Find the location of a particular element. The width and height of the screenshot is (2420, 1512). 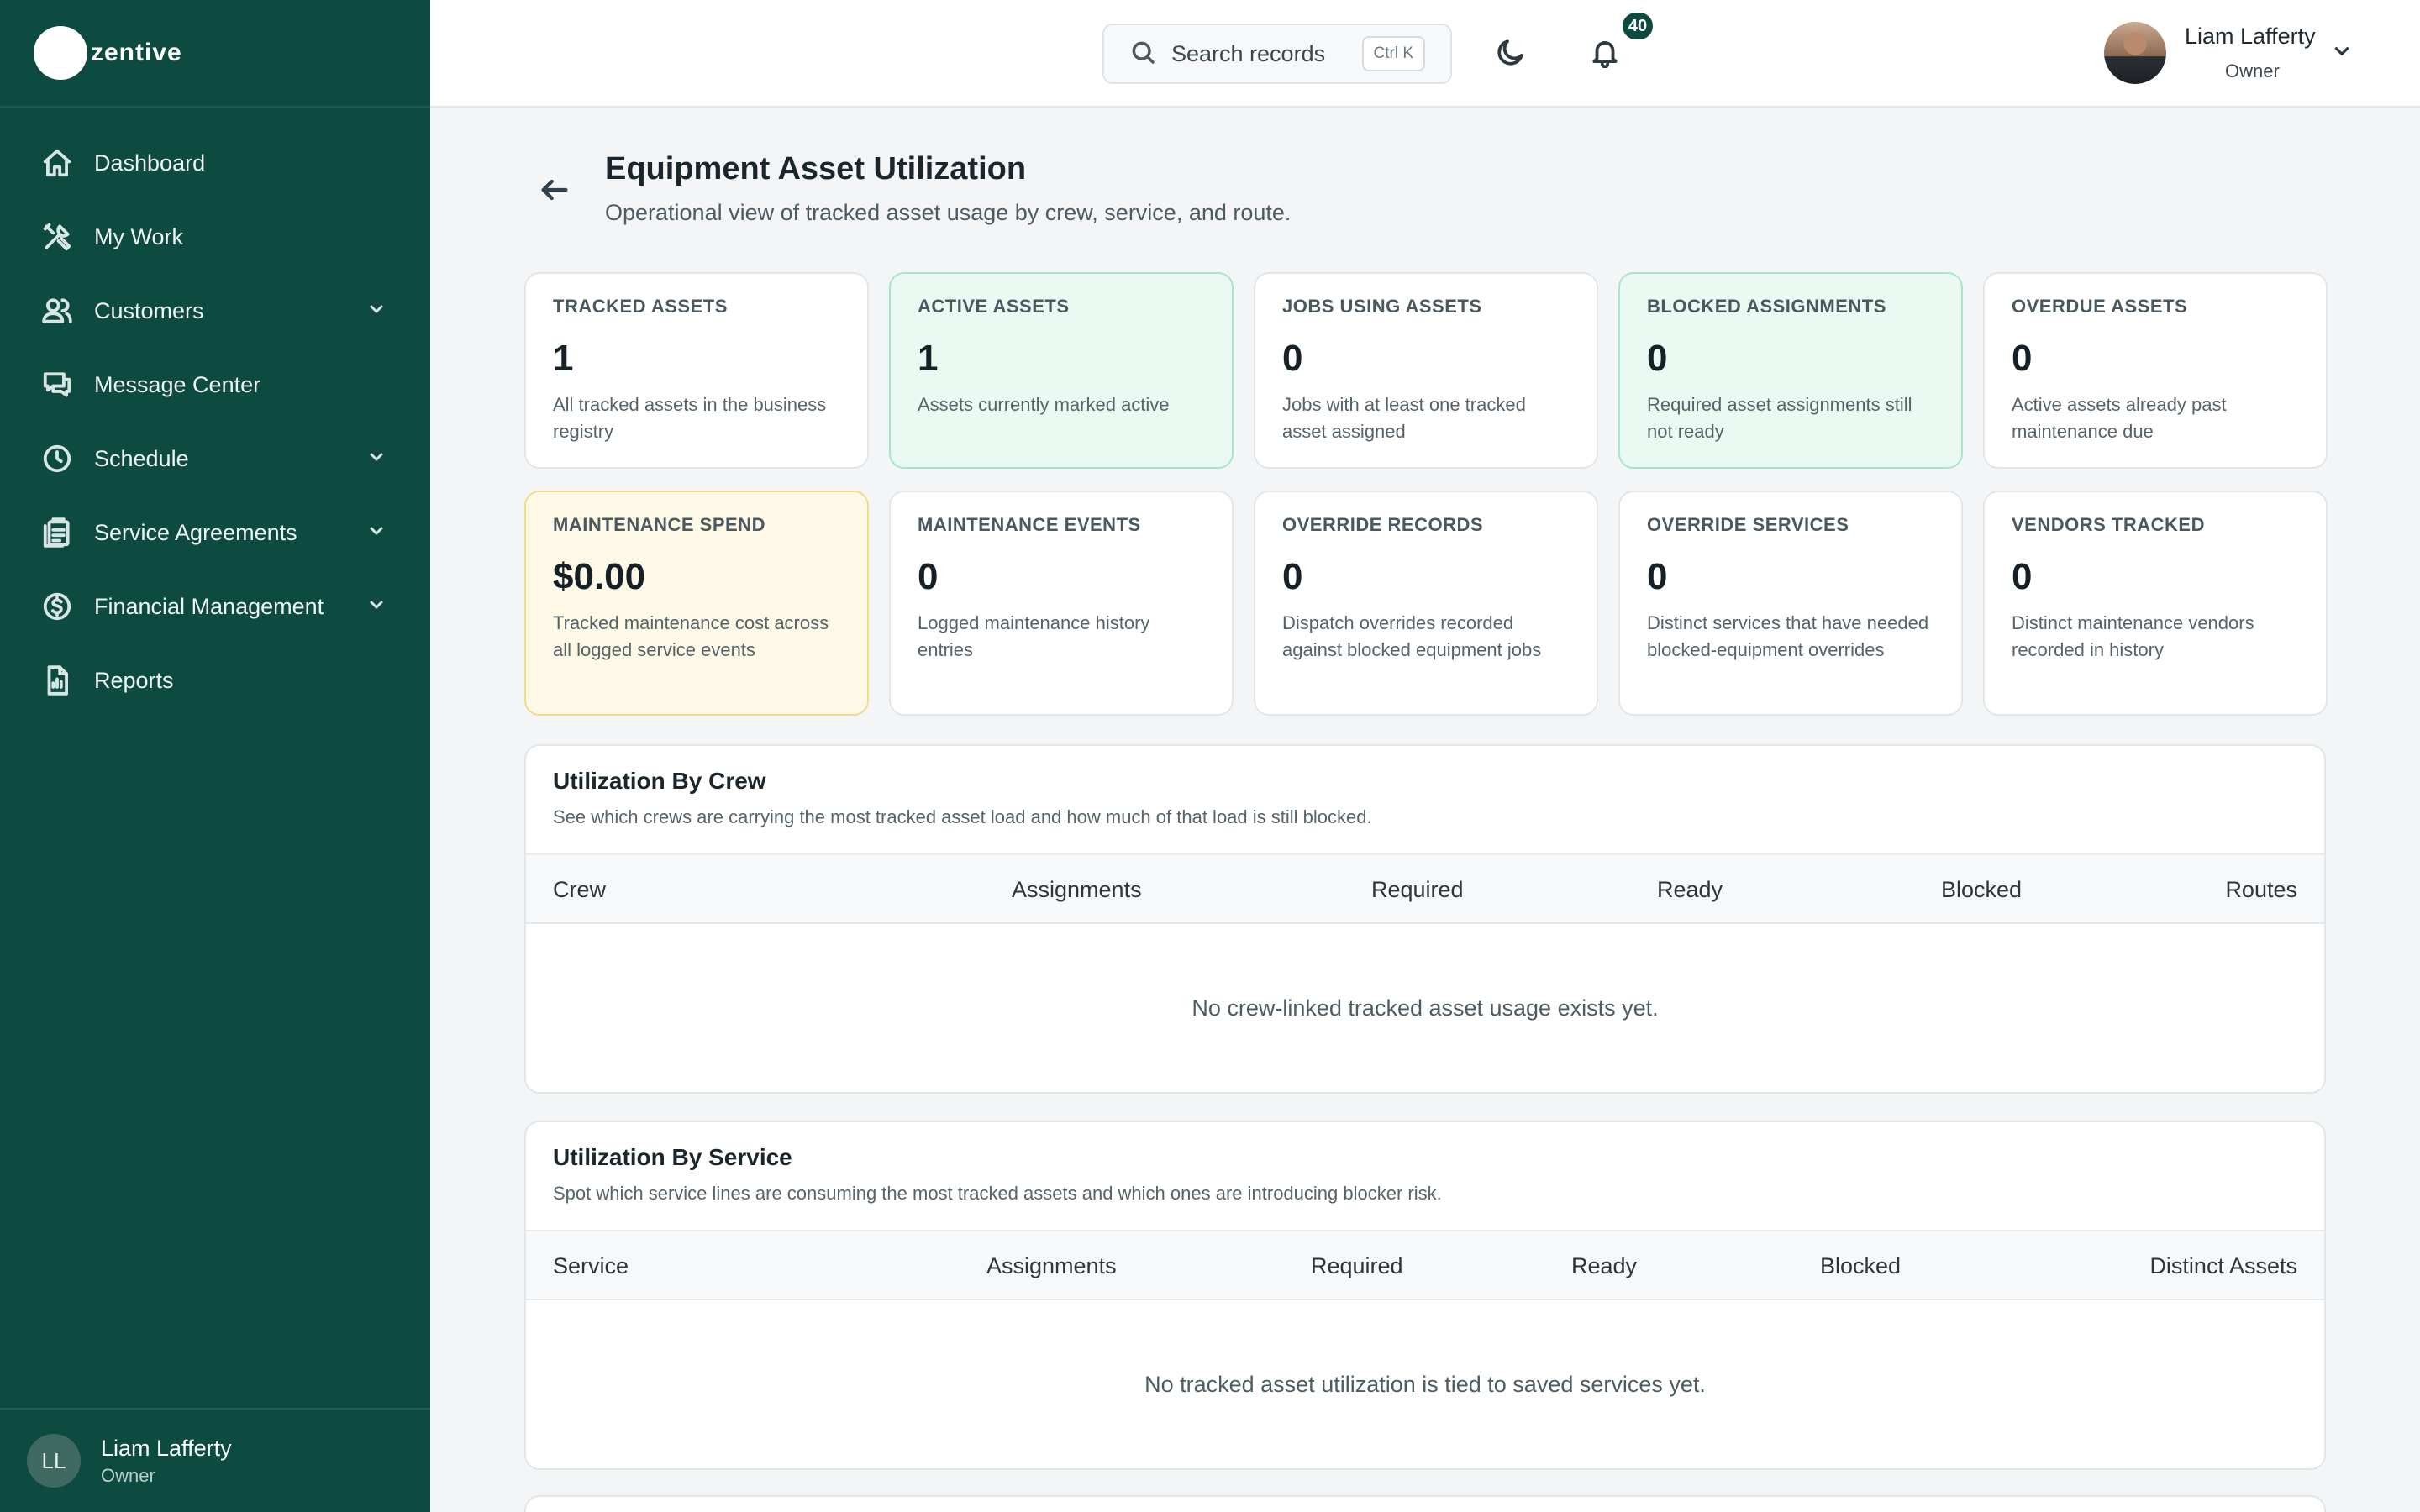

bell-icon is located at coordinates (1605, 54).